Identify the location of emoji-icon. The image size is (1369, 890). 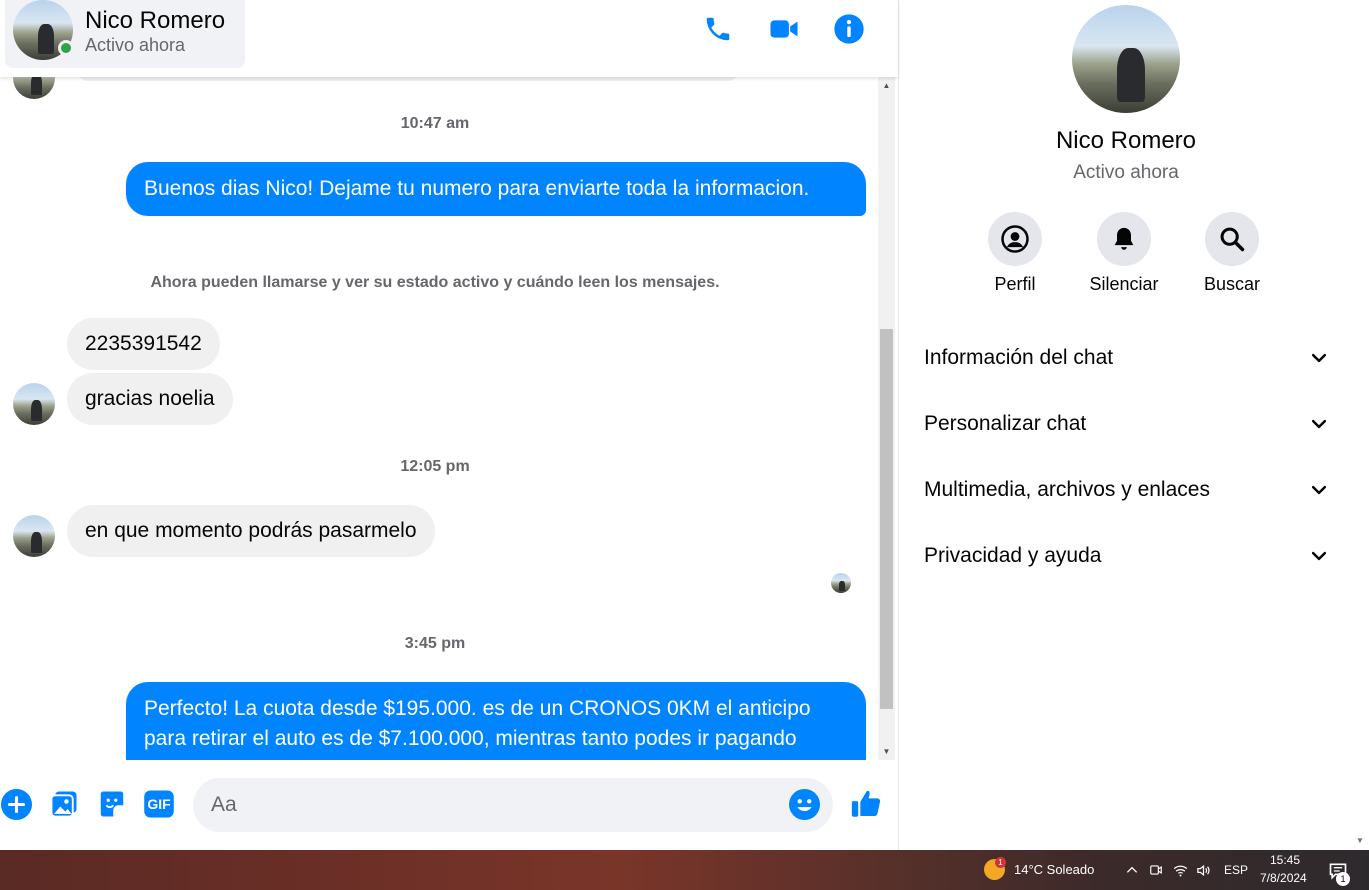
(804, 804).